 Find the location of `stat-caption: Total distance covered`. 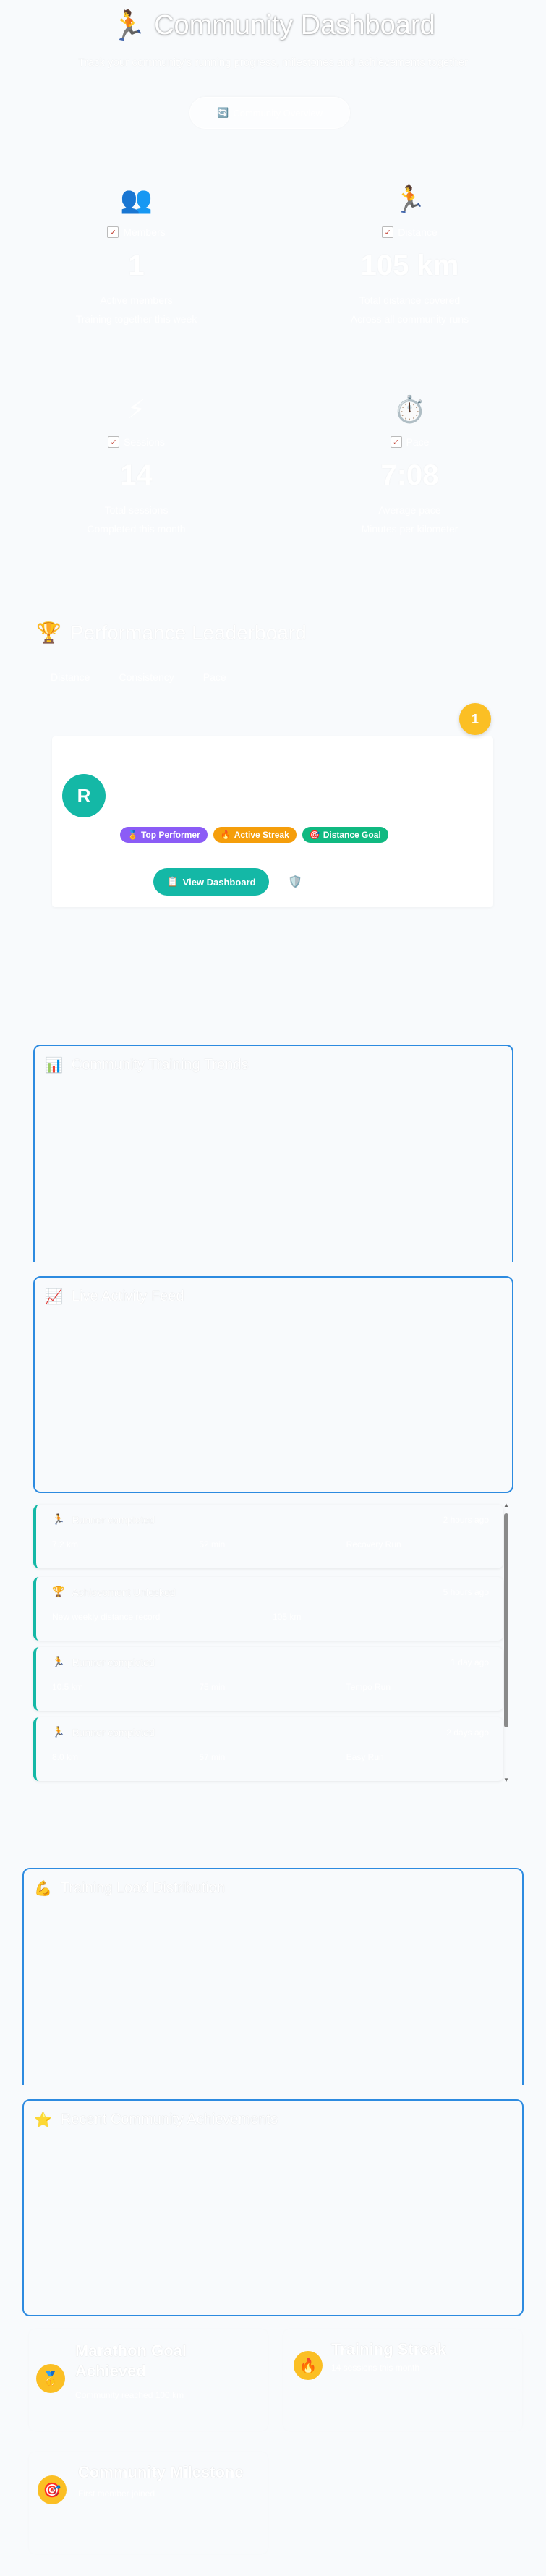

stat-caption: Total distance covered is located at coordinates (410, 300).